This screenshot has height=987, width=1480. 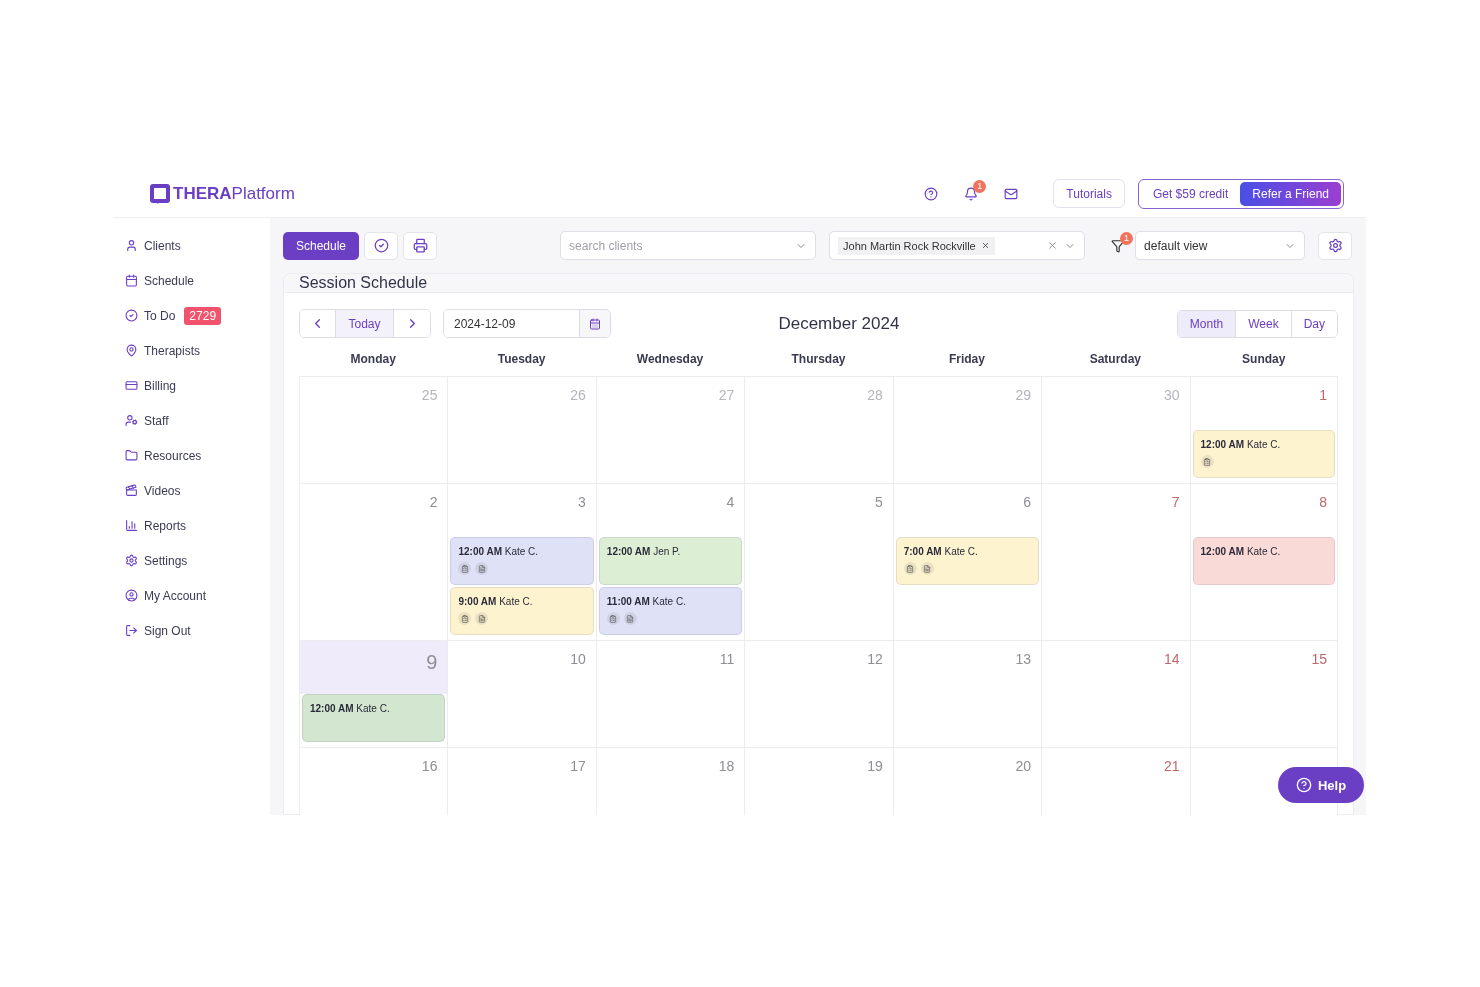 What do you see at coordinates (1263, 693) in the screenshot?
I see `day-cell: 15` at bounding box center [1263, 693].